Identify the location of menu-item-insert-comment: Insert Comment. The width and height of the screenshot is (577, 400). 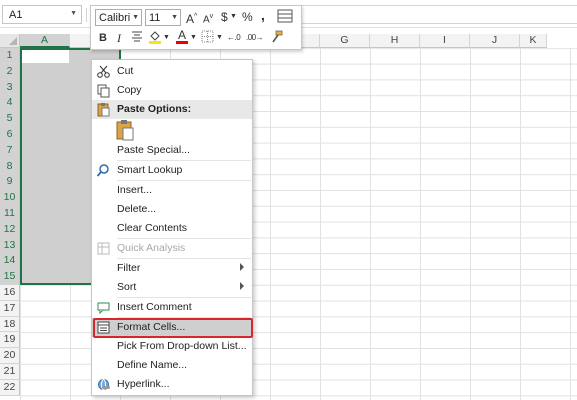
(172, 307).